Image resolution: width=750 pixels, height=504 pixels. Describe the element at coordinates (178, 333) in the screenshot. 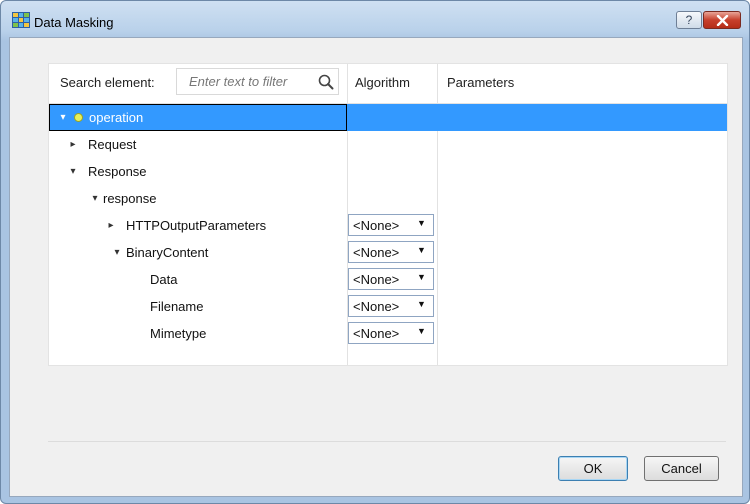

I see `tree-node-label: Mimetype` at that location.